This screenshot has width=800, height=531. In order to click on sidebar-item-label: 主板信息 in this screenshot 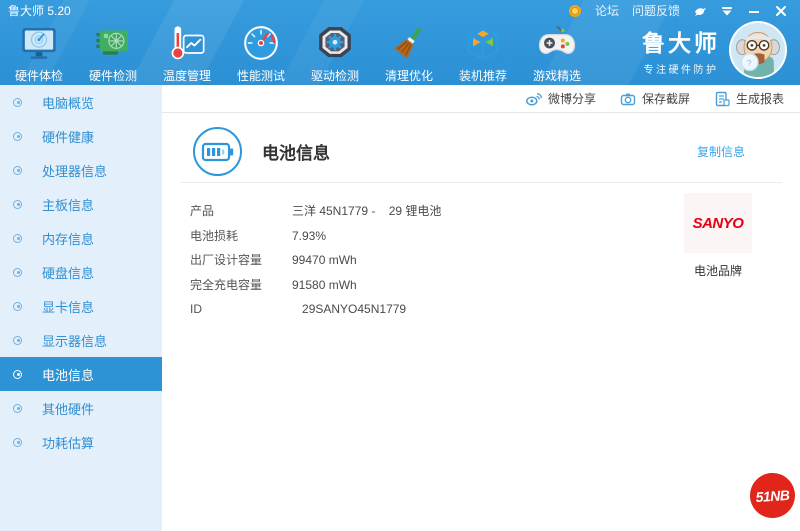, I will do `click(68, 205)`.